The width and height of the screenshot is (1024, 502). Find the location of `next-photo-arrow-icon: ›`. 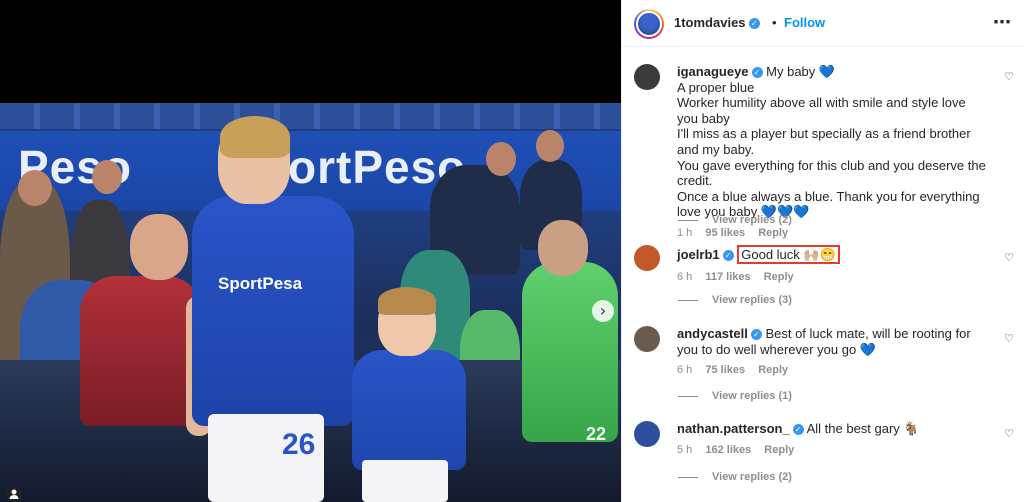

next-photo-arrow-icon: › is located at coordinates (603, 311).